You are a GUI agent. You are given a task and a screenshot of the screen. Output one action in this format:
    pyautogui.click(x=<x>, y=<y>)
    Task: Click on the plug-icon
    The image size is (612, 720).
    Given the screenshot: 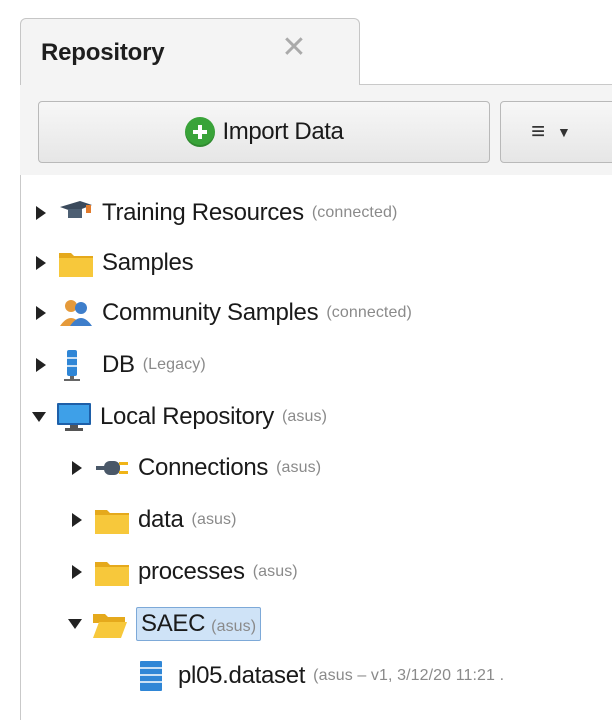 What is the action you would take?
    pyautogui.click(x=112, y=468)
    